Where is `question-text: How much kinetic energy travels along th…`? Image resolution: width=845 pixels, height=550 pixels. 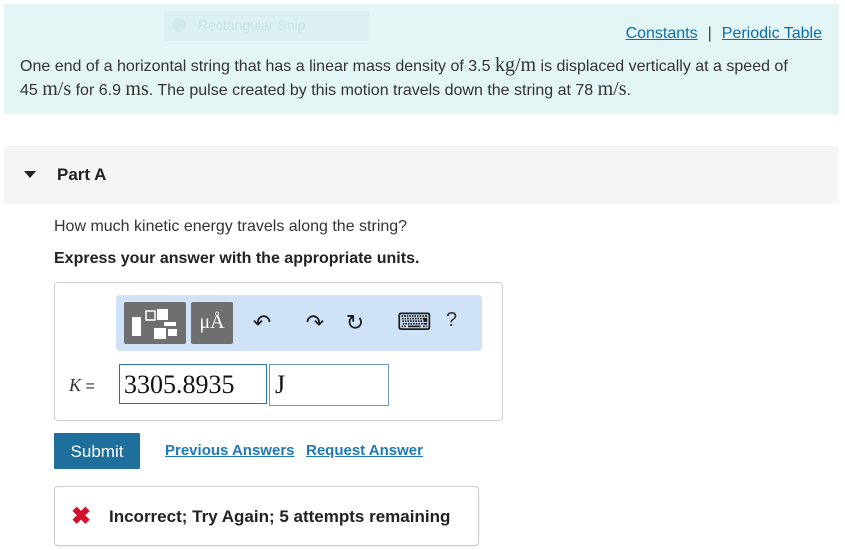
question-text: How much kinetic energy travels along th… is located at coordinates (231, 226).